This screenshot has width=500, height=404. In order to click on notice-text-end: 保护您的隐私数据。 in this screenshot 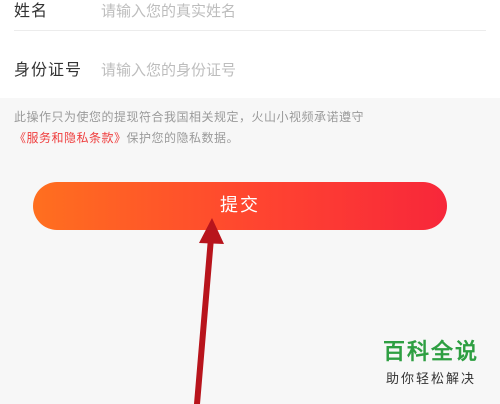, I will do `click(183, 138)`.